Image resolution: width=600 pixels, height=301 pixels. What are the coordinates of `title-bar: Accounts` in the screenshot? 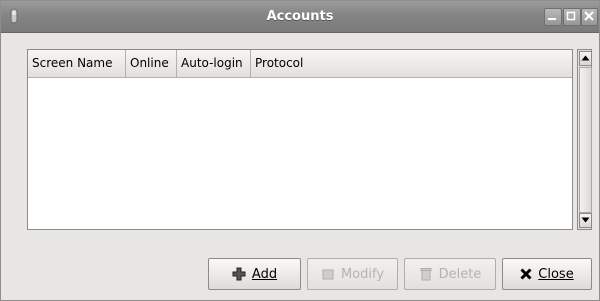 It's located at (300, 17).